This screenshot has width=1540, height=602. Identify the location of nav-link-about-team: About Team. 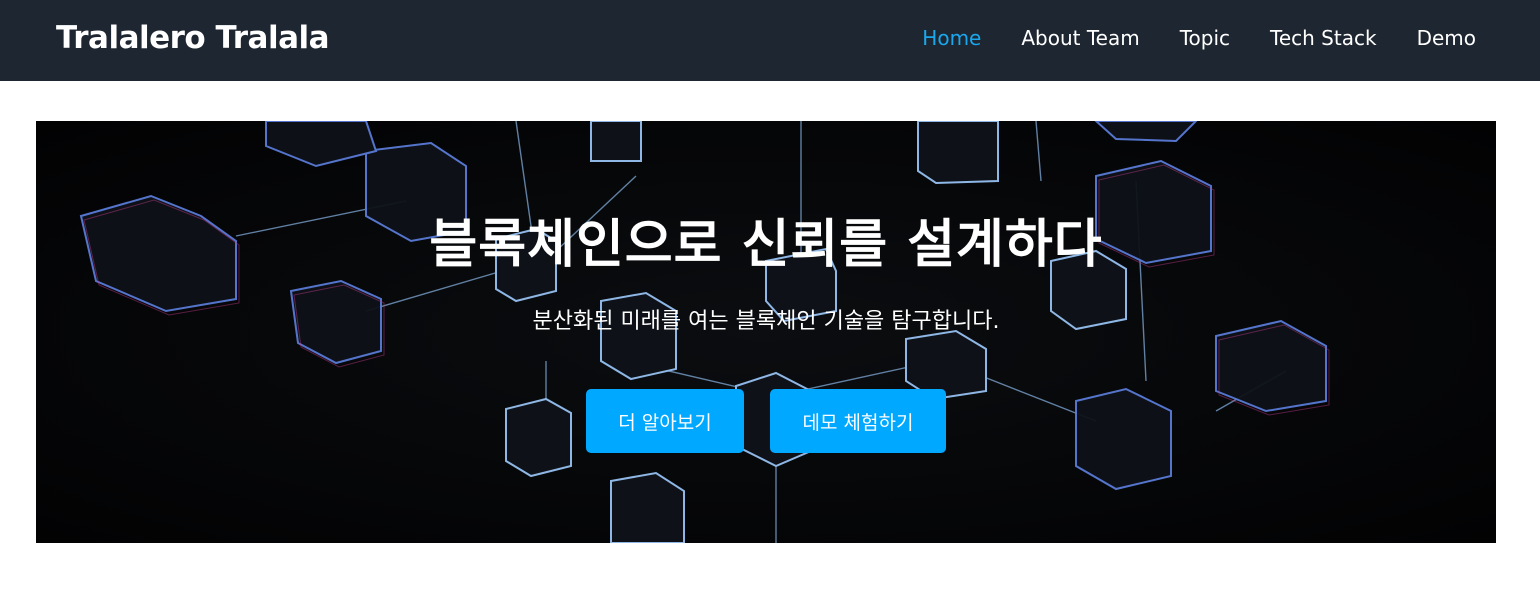
(1080, 38).